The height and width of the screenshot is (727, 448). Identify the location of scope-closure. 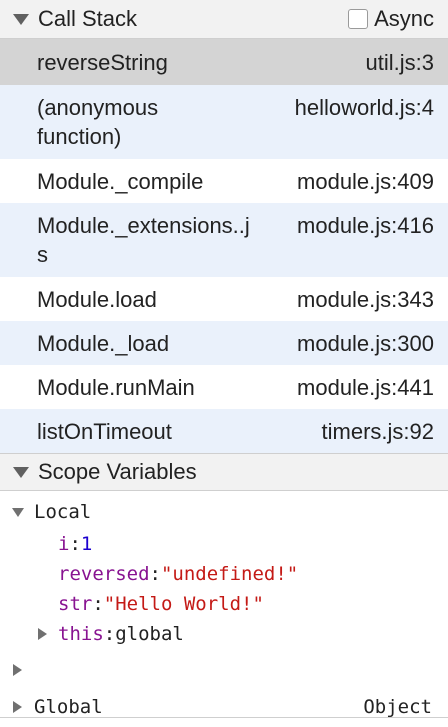
(224, 670).